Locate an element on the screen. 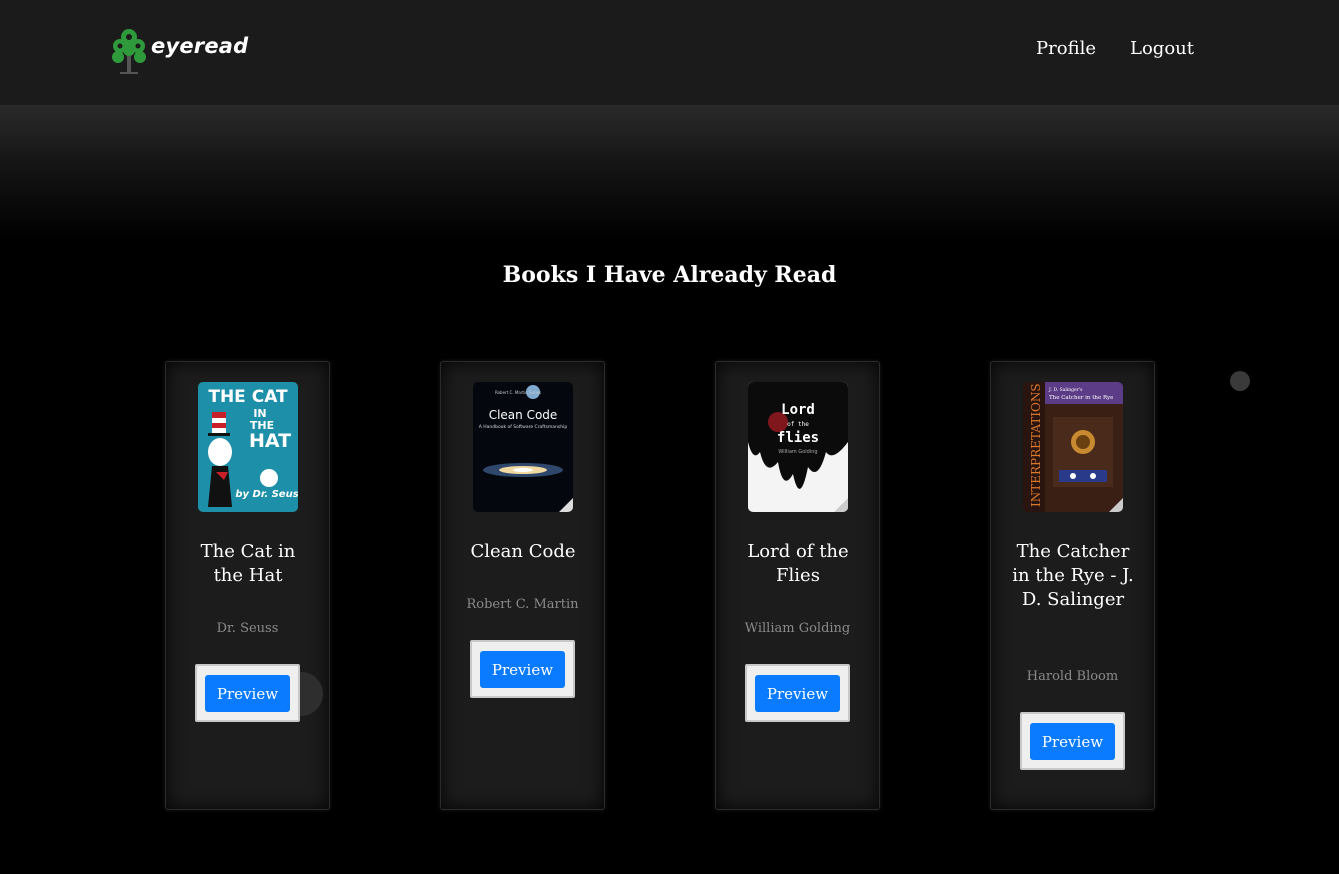 This screenshot has width=1339, height=874. cover-text: Robert C. Martin Series is located at coordinates (518, 392).